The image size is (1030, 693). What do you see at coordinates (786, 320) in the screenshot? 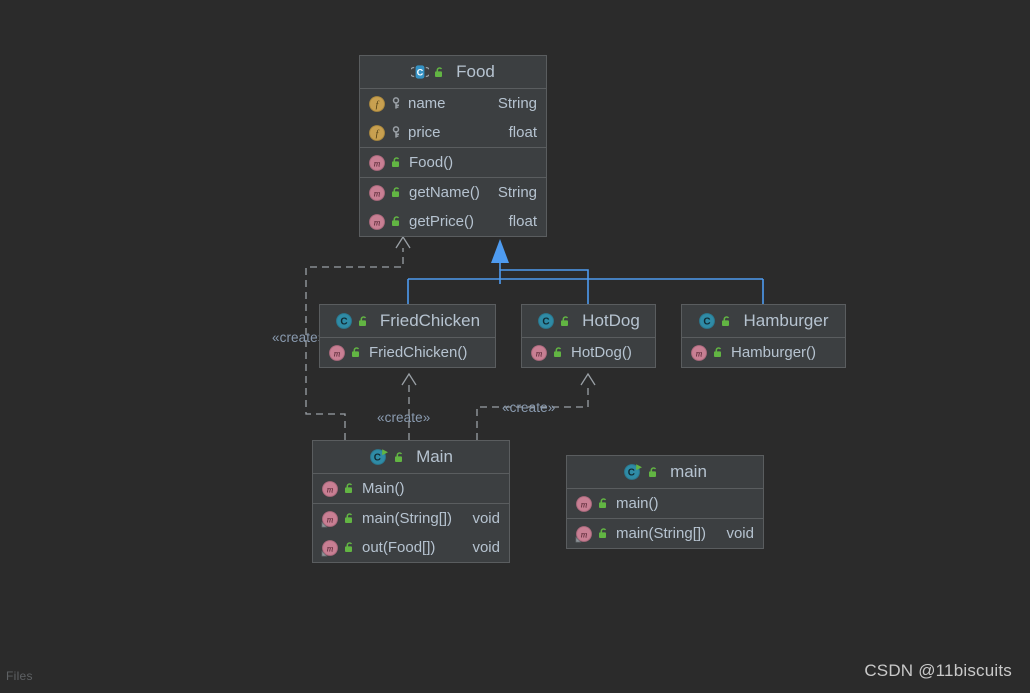
I see `class-name-hamburger: Hamburger` at bounding box center [786, 320].